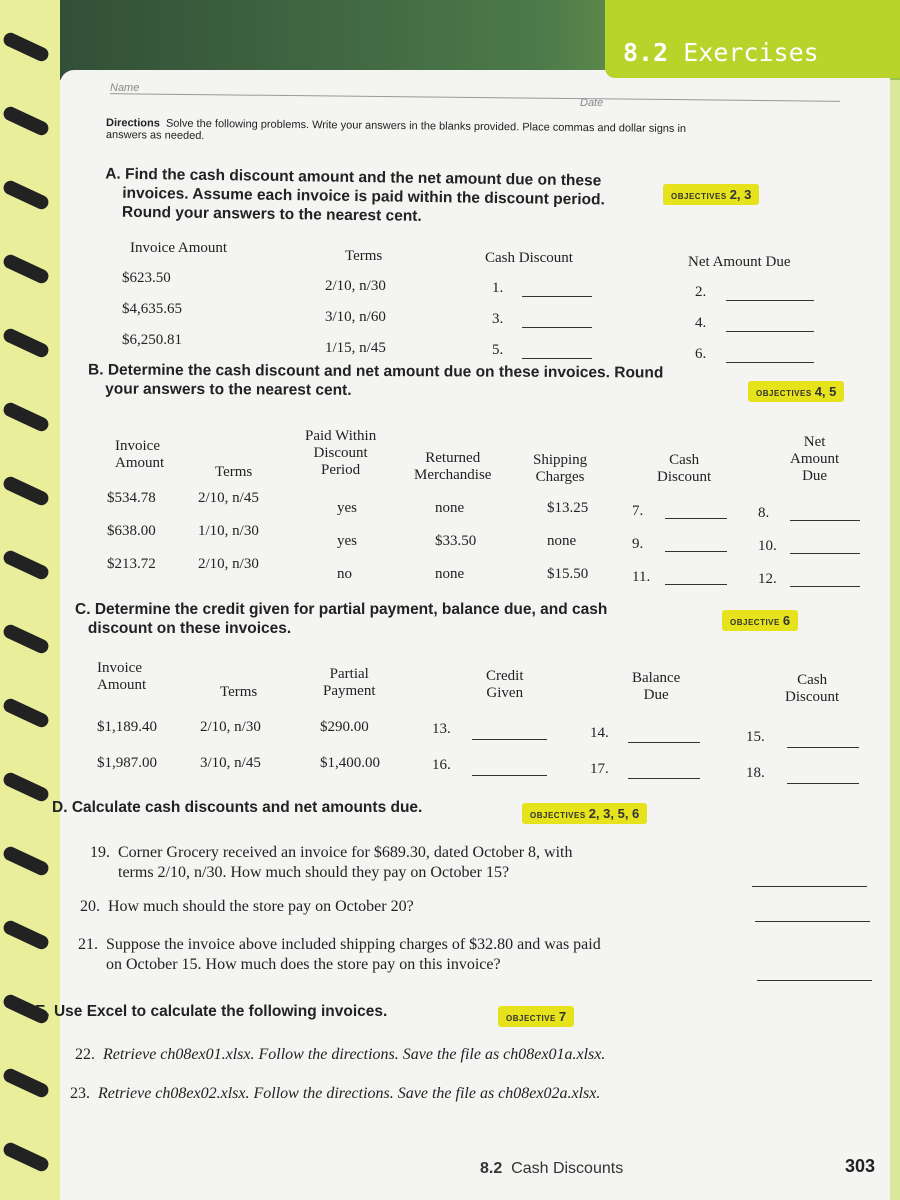 Image resolution: width=900 pixels, height=1200 pixels. Describe the element at coordinates (796, 391) in the screenshot. I see `objectives-badge-b: OBJECTIVES 4, 5` at that location.